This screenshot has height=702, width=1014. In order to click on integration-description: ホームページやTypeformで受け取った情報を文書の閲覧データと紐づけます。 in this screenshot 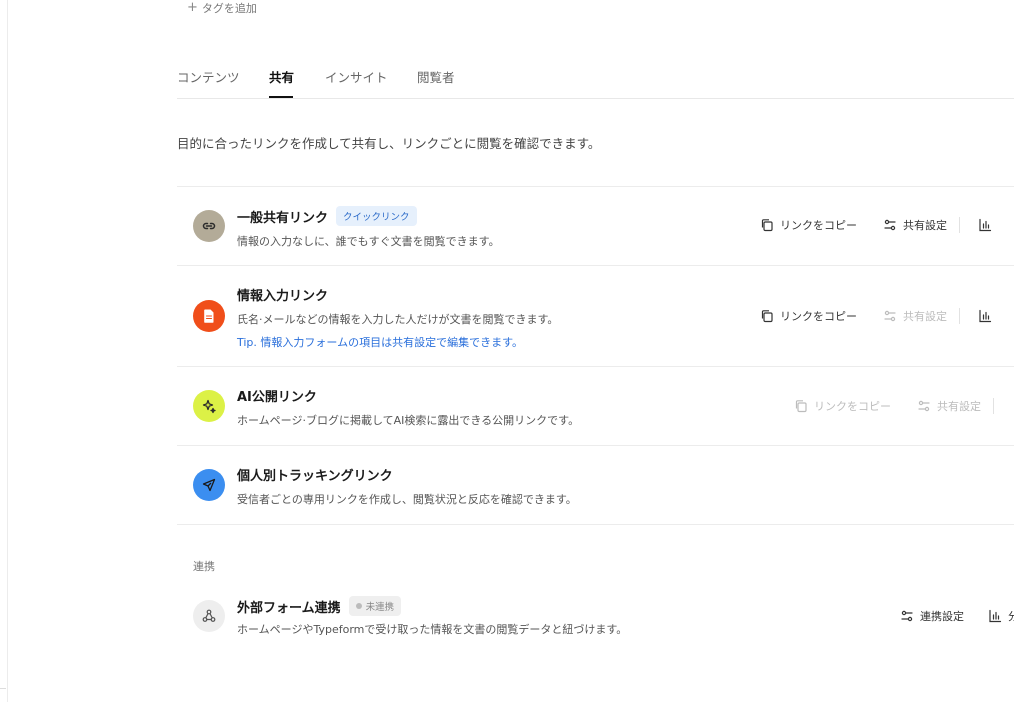, I will do `click(432, 629)`.